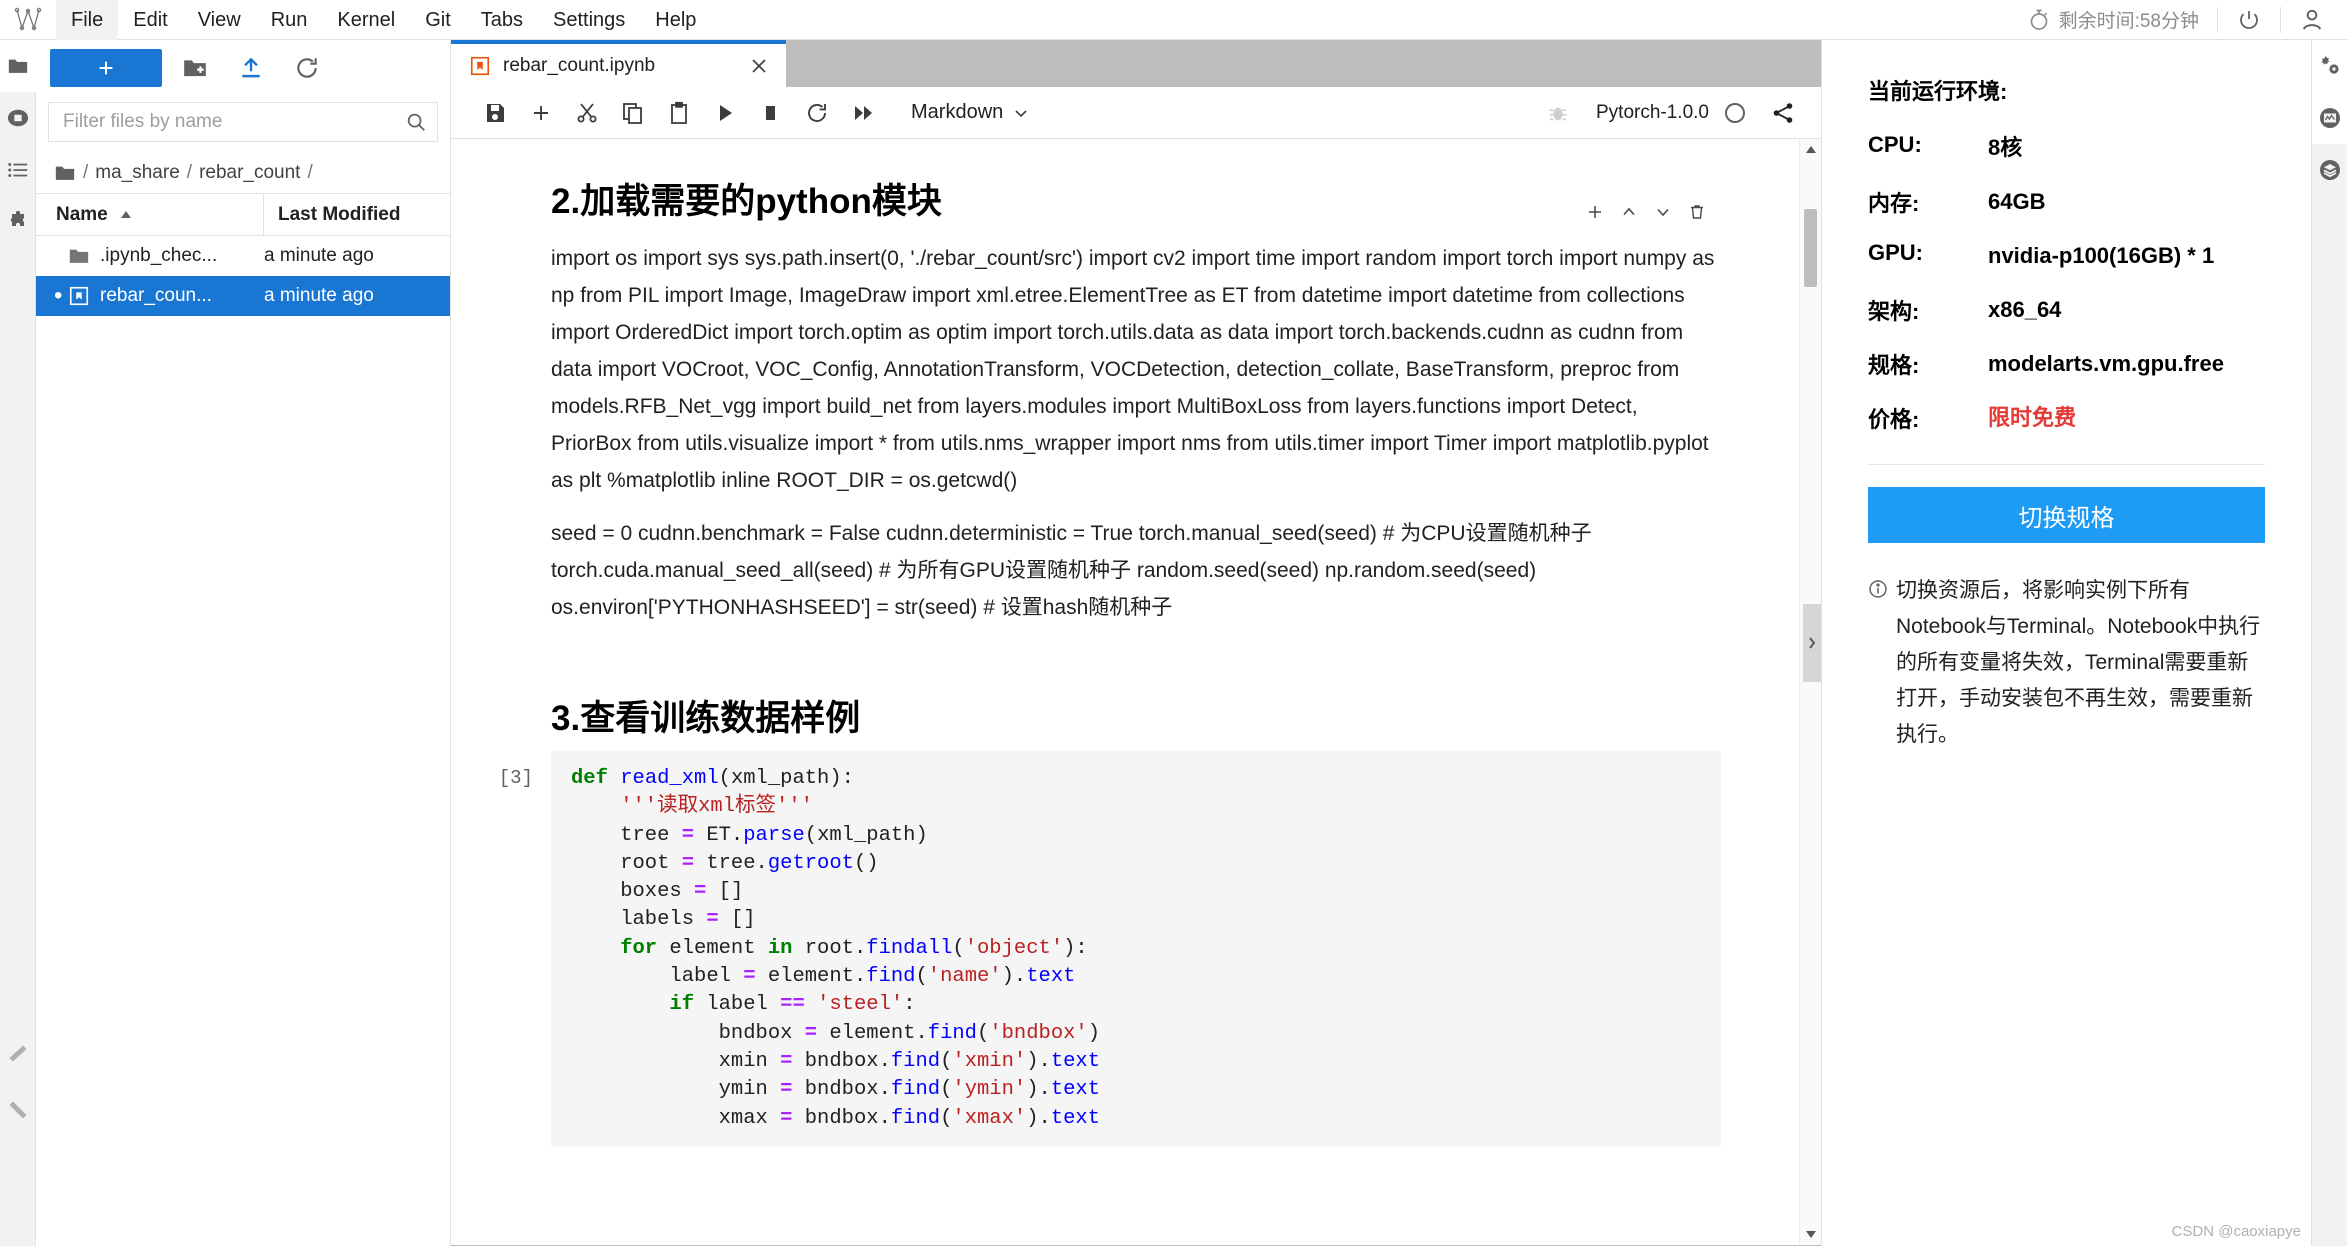 This screenshot has height=1246, width=2347. What do you see at coordinates (1136, 63) in the screenshot?
I see `notebook-tab-bar: rebar_count.ipynb` at bounding box center [1136, 63].